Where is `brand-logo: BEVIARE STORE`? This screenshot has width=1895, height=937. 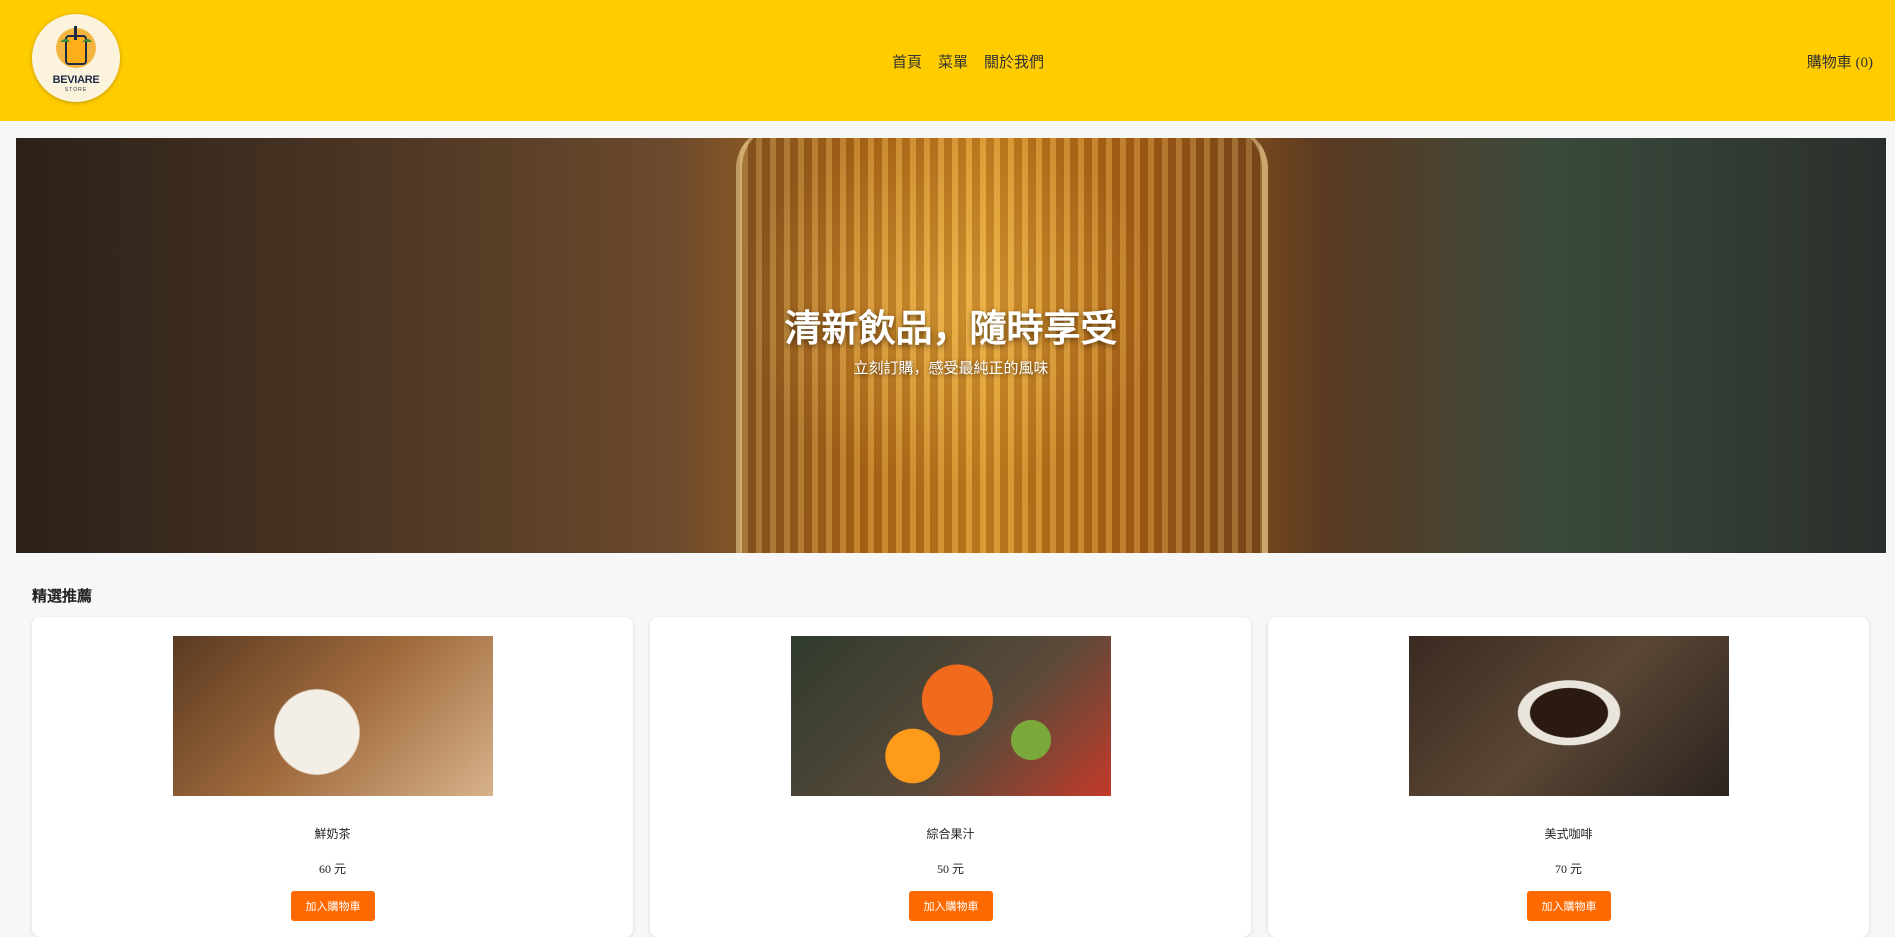
brand-logo: BEVIARE STORE is located at coordinates (76, 58).